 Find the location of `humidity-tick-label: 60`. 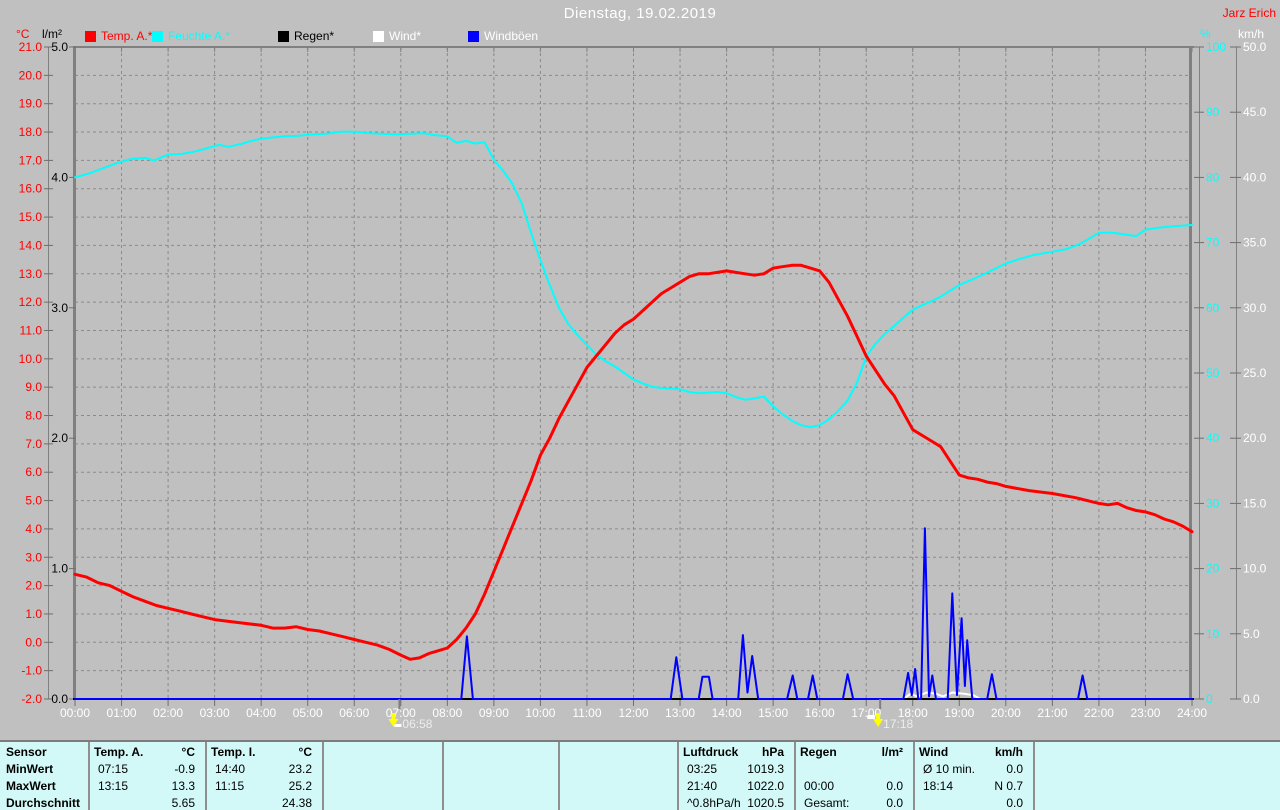

humidity-tick-label: 60 is located at coordinates (1213, 308).